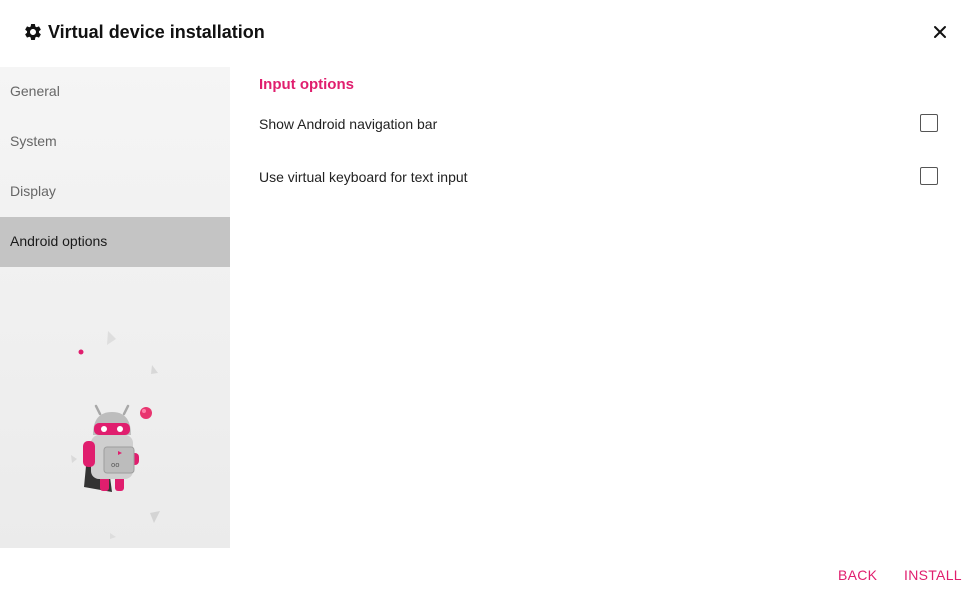 The width and height of the screenshot is (972, 598). Describe the element at coordinates (59, 241) in the screenshot. I see `sidebar-item-label: Android options` at that location.